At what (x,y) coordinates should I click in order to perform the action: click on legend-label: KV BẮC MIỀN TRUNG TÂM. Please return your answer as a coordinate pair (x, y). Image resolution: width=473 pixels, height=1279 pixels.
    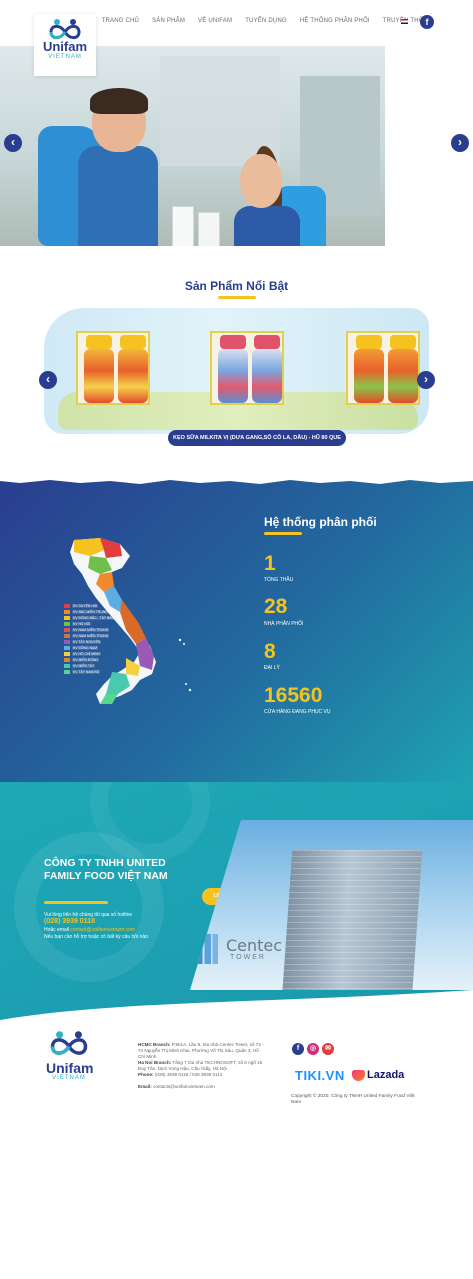
    Looking at the image, I should click on (94, 612).